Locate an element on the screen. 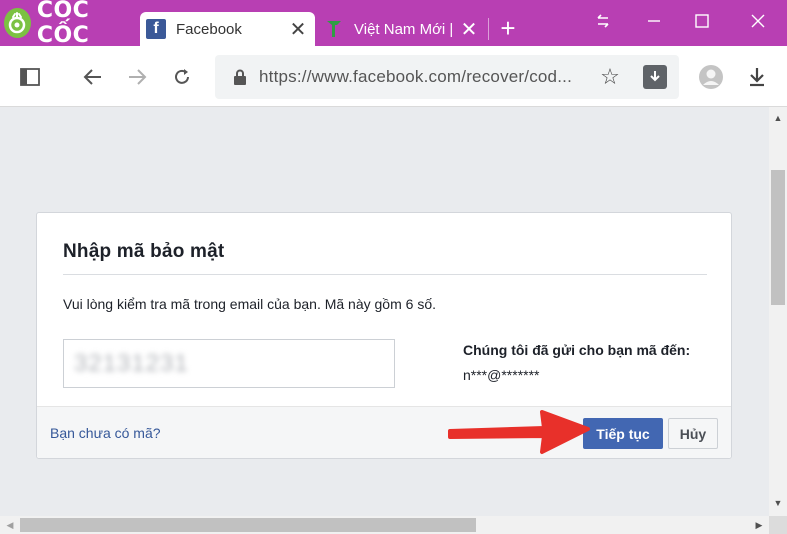  reload-icon is located at coordinates (182, 77).